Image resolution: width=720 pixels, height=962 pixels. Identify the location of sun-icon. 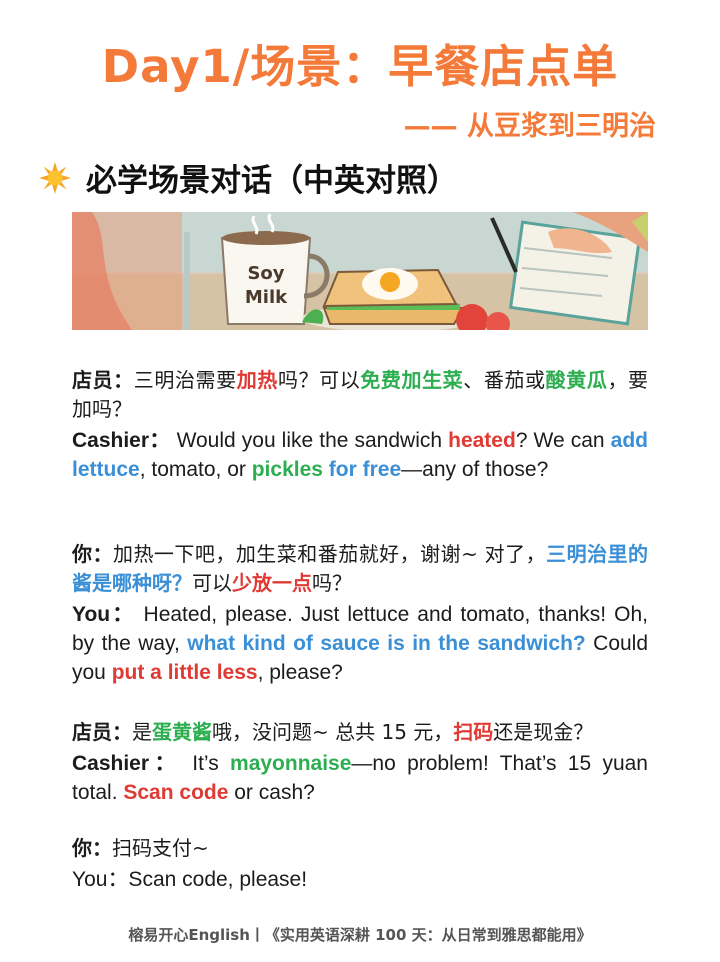
(55, 177).